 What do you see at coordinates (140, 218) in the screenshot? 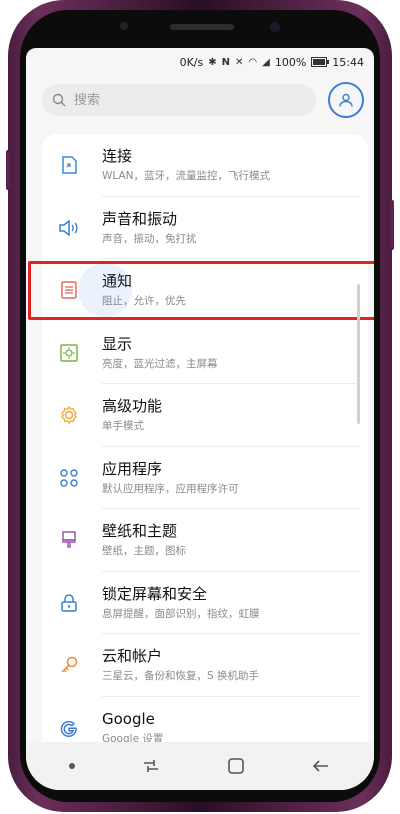
I see `item-title: 声音和振动` at bounding box center [140, 218].